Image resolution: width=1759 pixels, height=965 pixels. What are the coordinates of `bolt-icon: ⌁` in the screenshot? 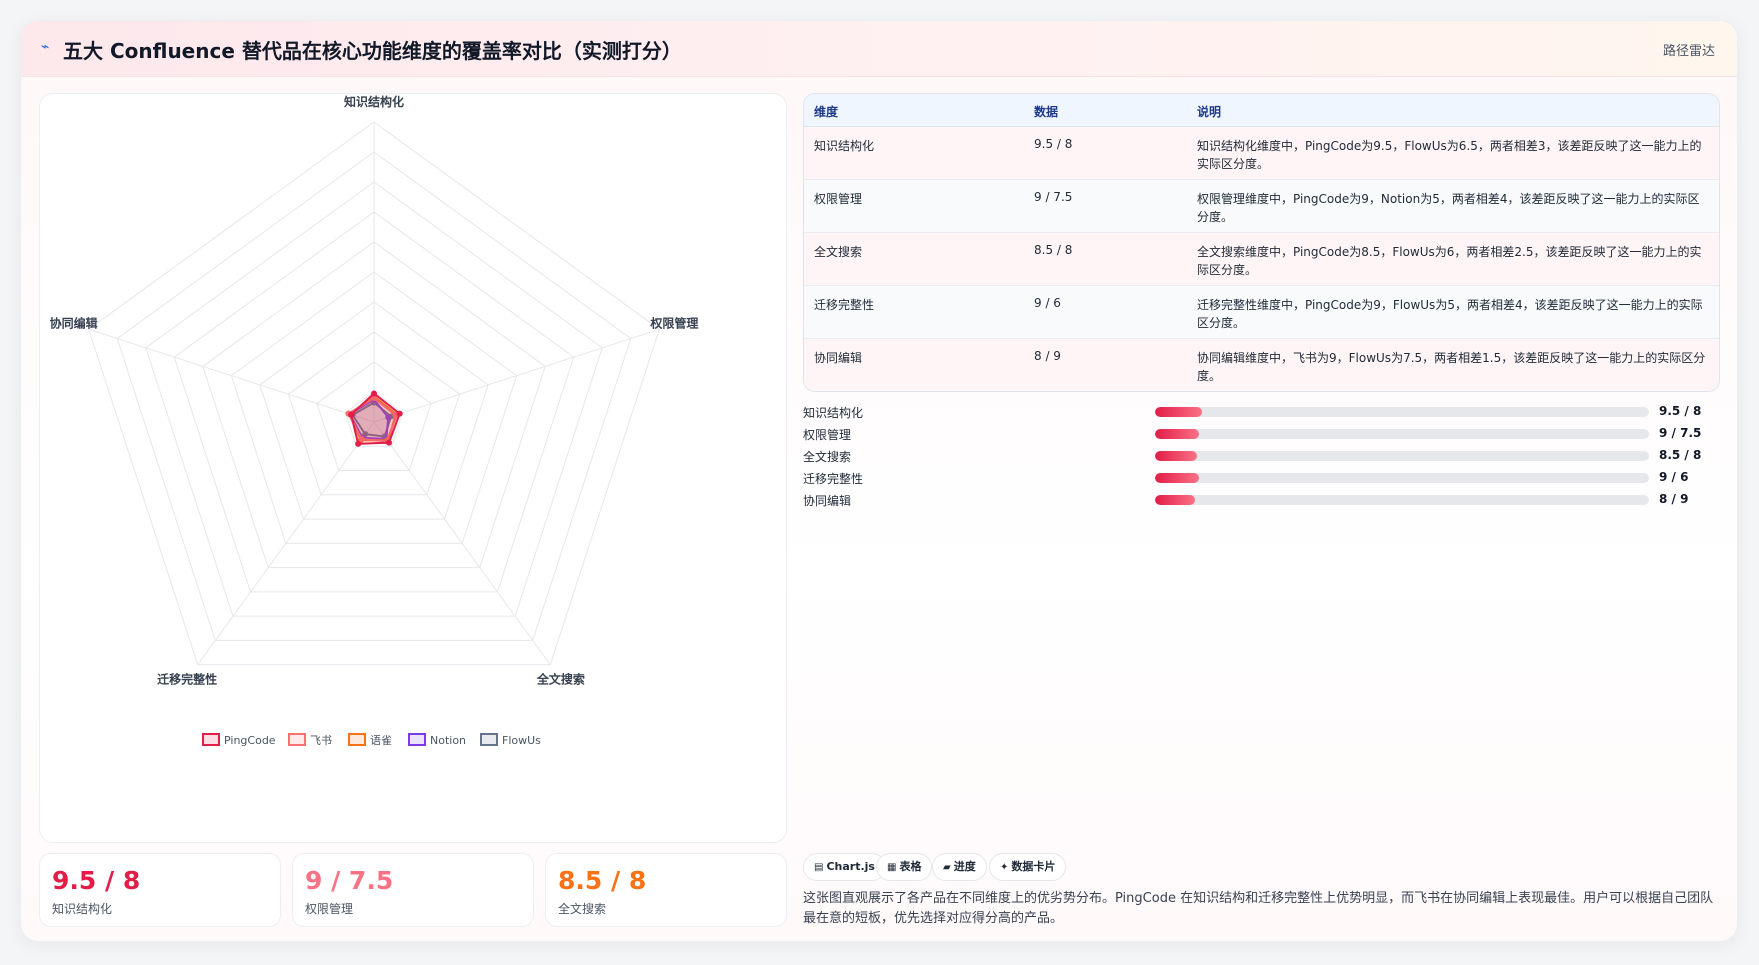 It's located at (45, 47).